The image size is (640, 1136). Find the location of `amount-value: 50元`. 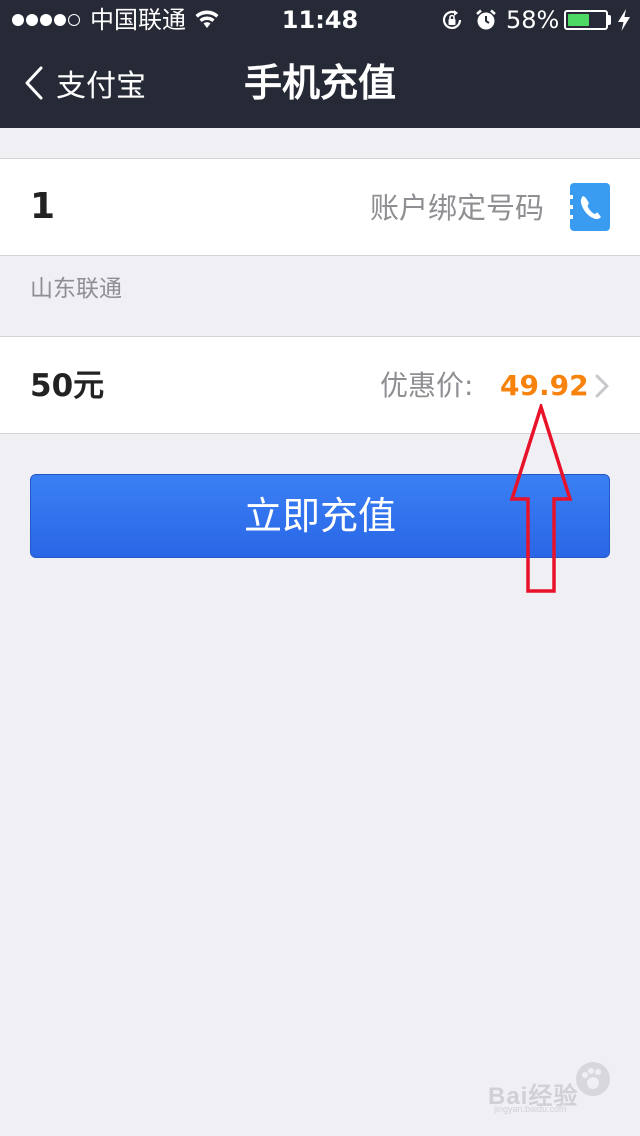

amount-value: 50元 is located at coordinates (67, 386).